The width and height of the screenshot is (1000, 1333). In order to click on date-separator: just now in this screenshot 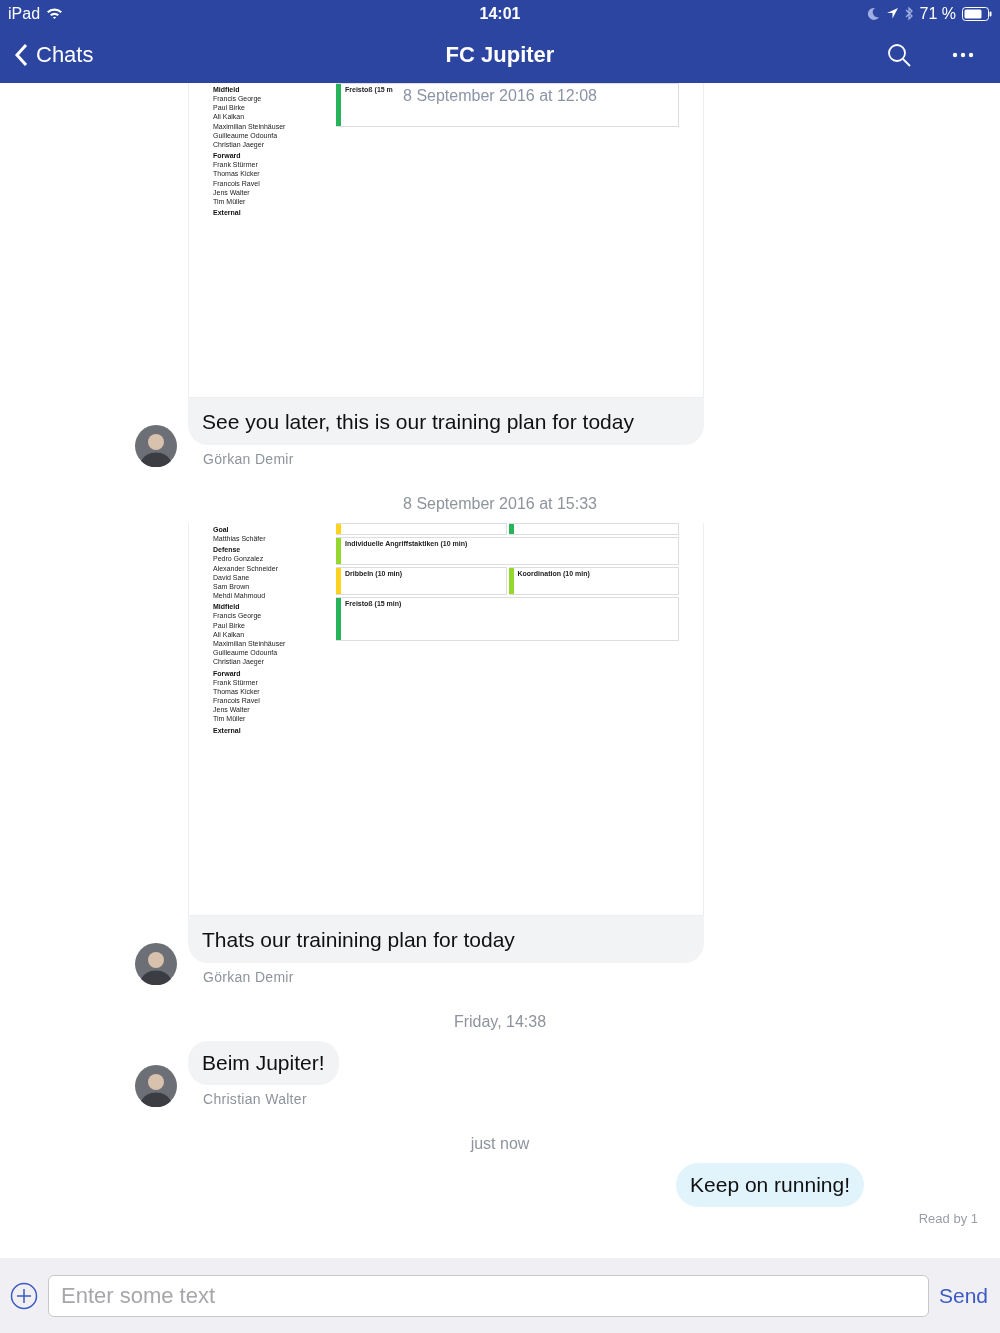, I will do `click(500, 1143)`.